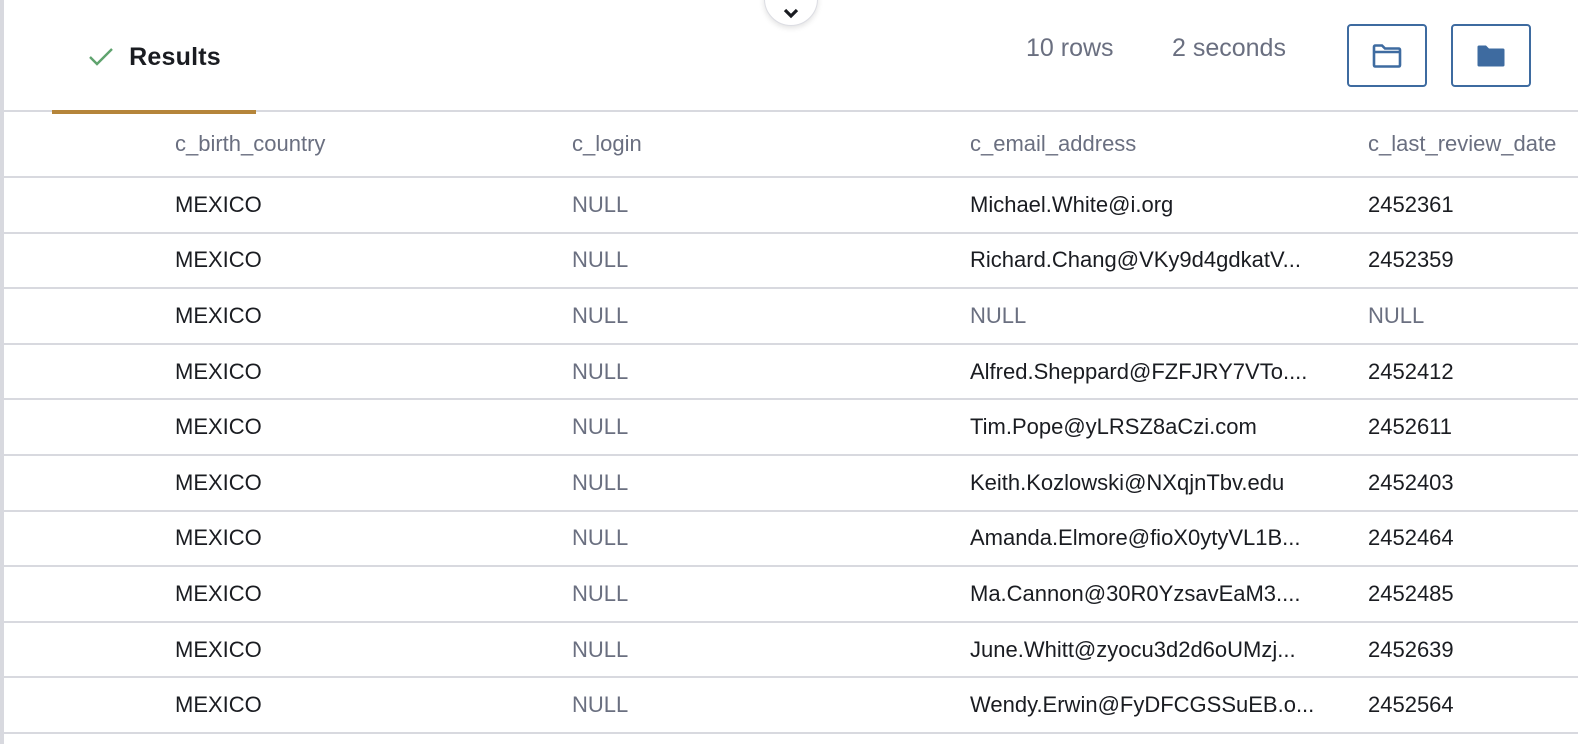 The height and width of the screenshot is (744, 1578). Describe the element at coordinates (1127, 482) in the screenshot. I see `table-cell: Keith.Kozlowski@NXqjnTbv.edu` at that location.